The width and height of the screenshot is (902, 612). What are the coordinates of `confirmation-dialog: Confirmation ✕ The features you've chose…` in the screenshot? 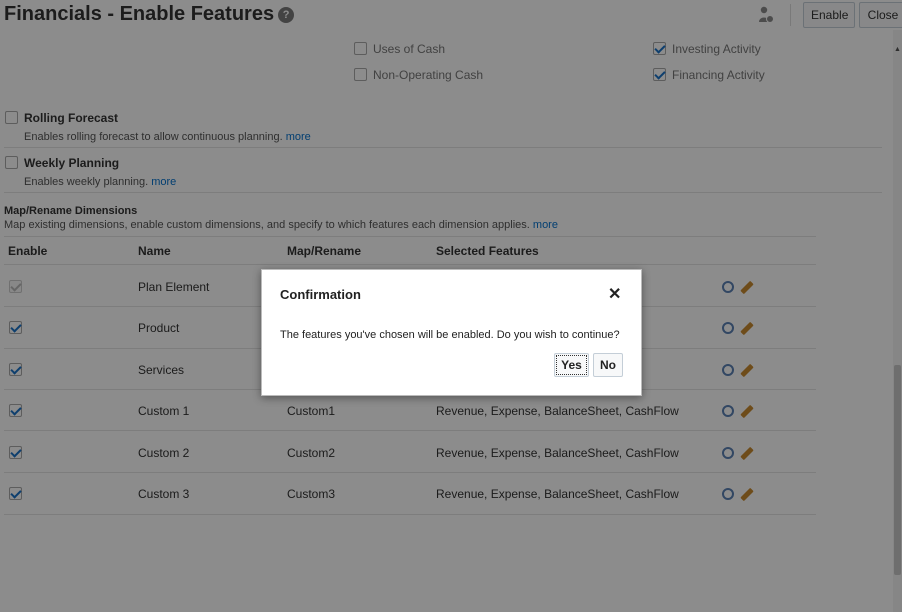 It's located at (451, 332).